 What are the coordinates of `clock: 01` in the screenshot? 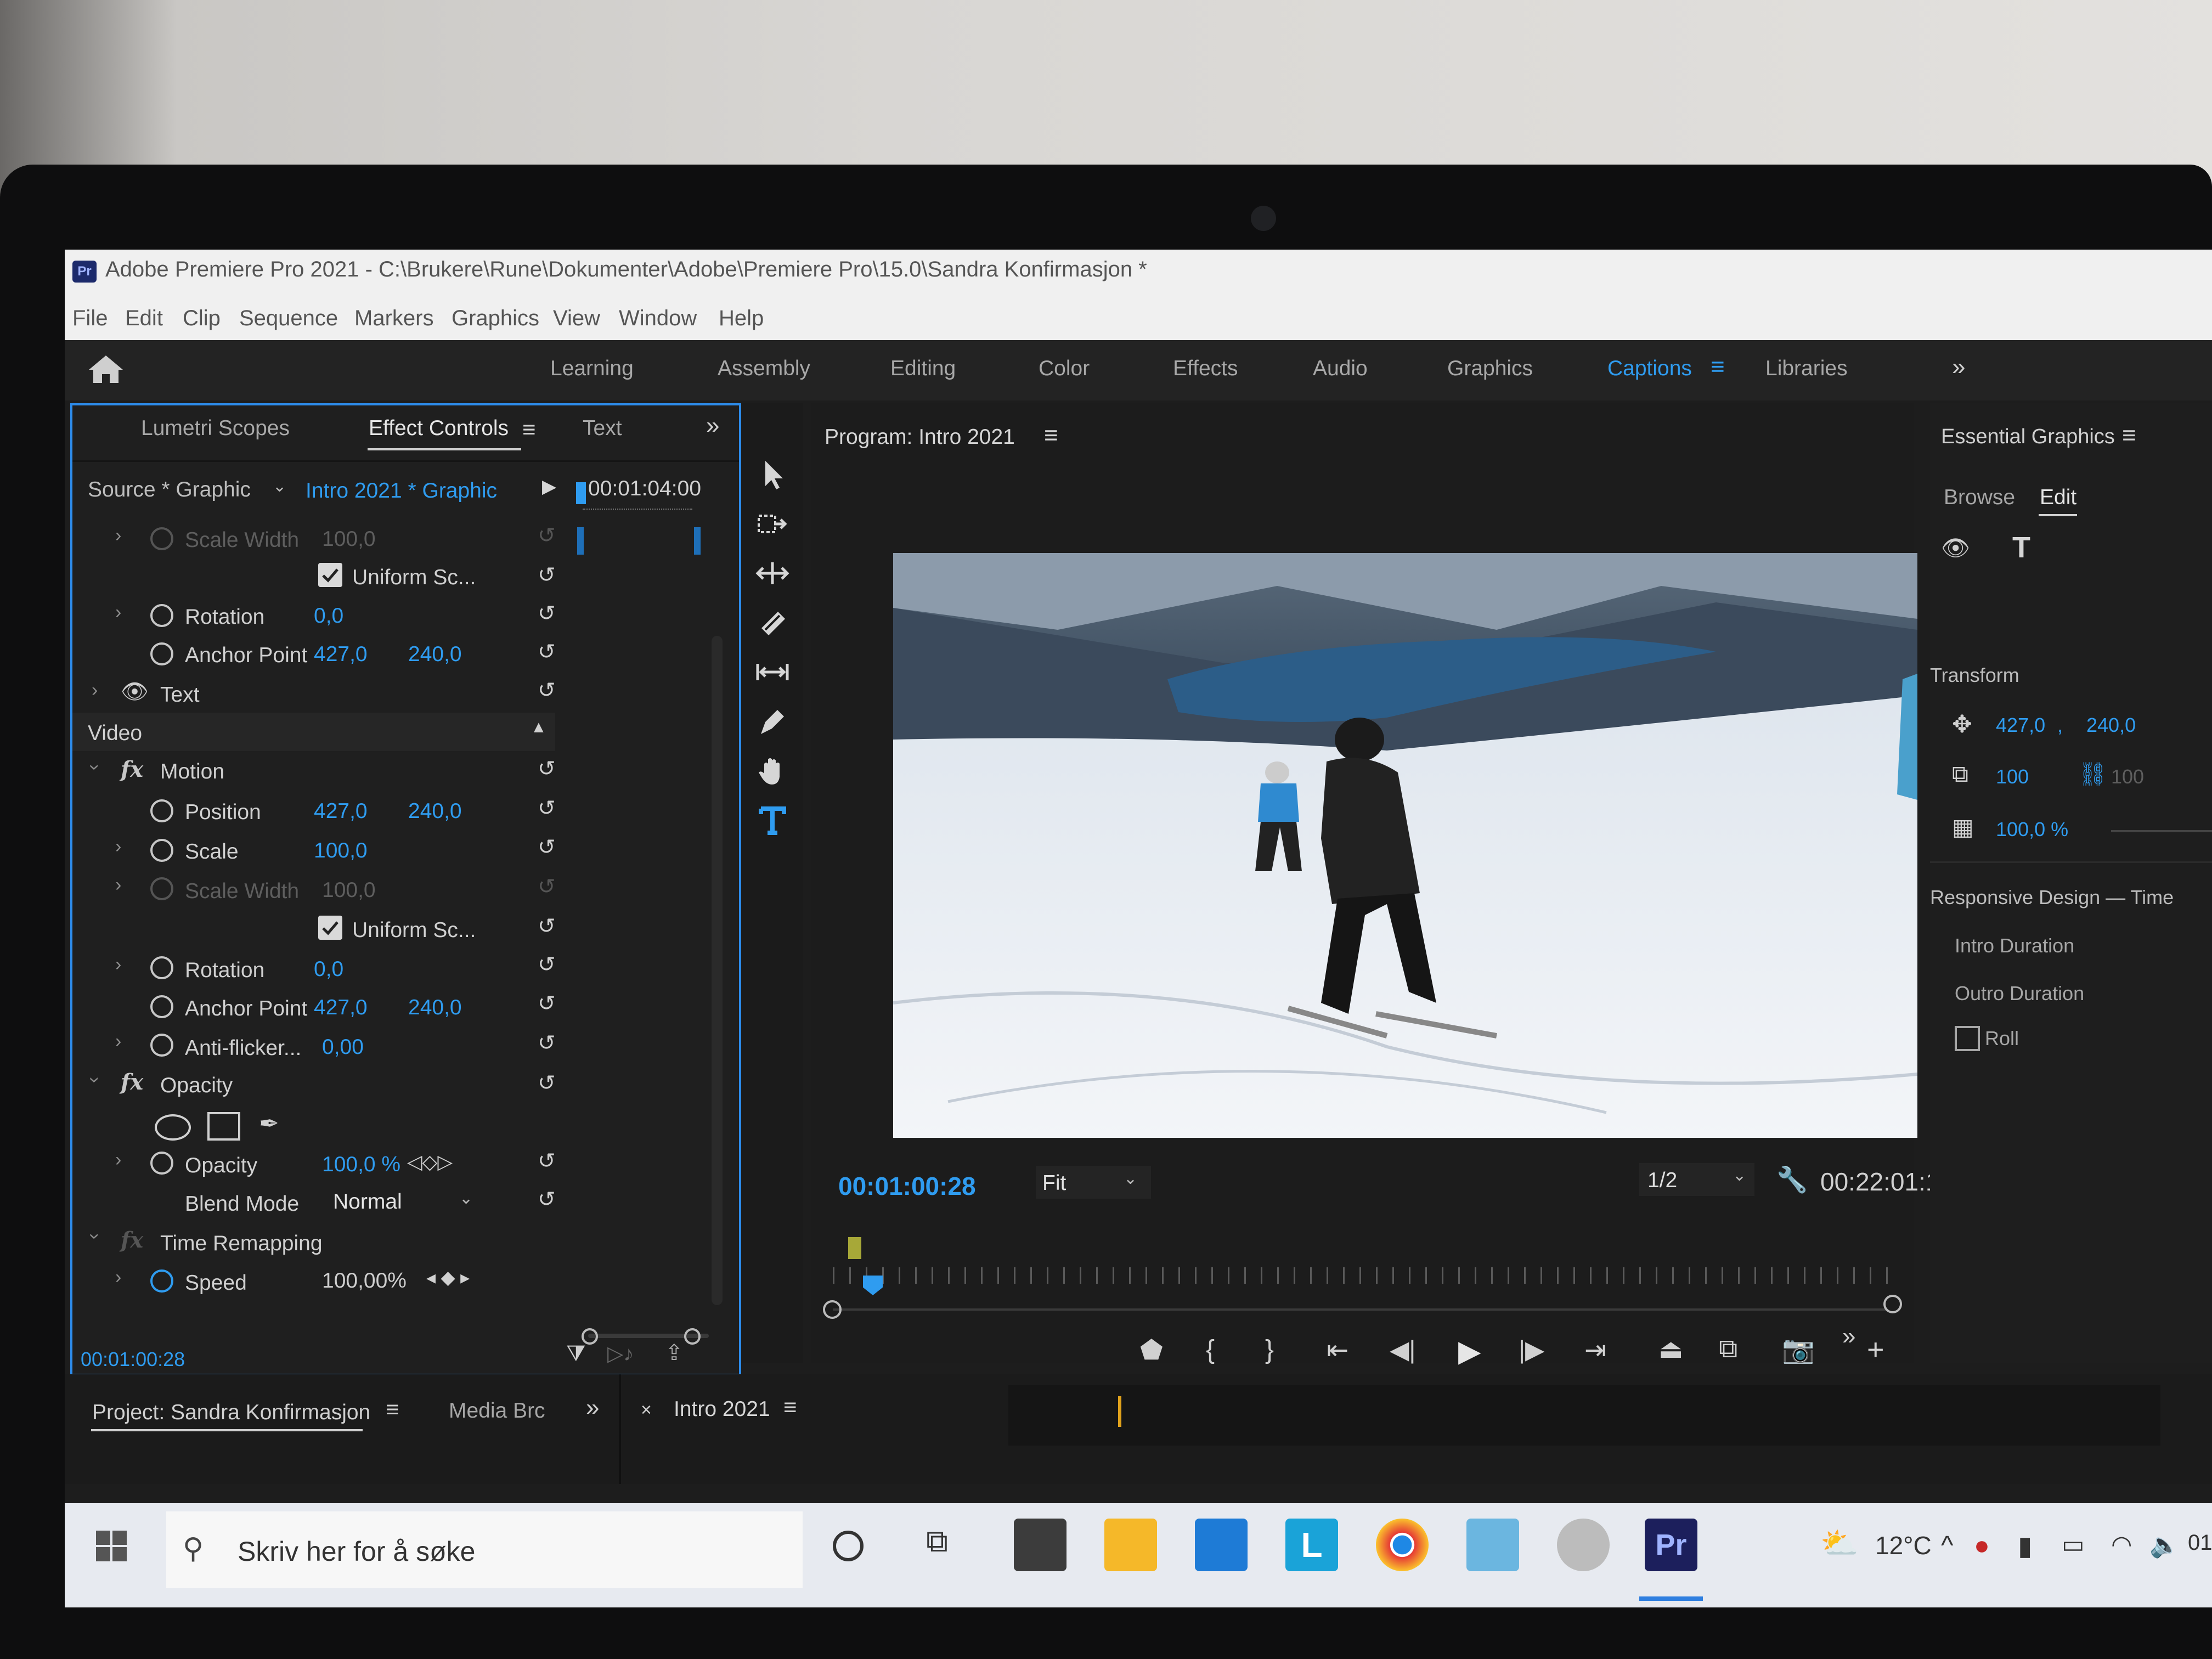 It's located at (2200, 1543).